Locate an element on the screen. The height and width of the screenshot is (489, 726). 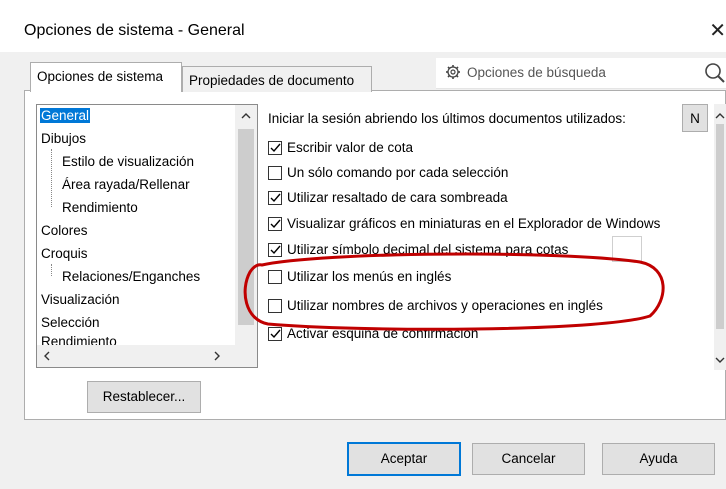
gear-icon is located at coordinates (453, 73).